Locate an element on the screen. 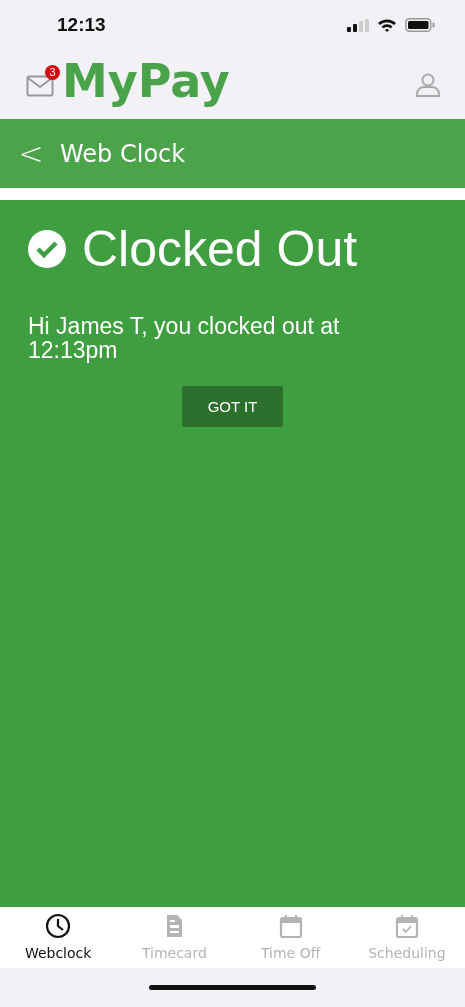  notification-badge: 3 is located at coordinates (52, 72).